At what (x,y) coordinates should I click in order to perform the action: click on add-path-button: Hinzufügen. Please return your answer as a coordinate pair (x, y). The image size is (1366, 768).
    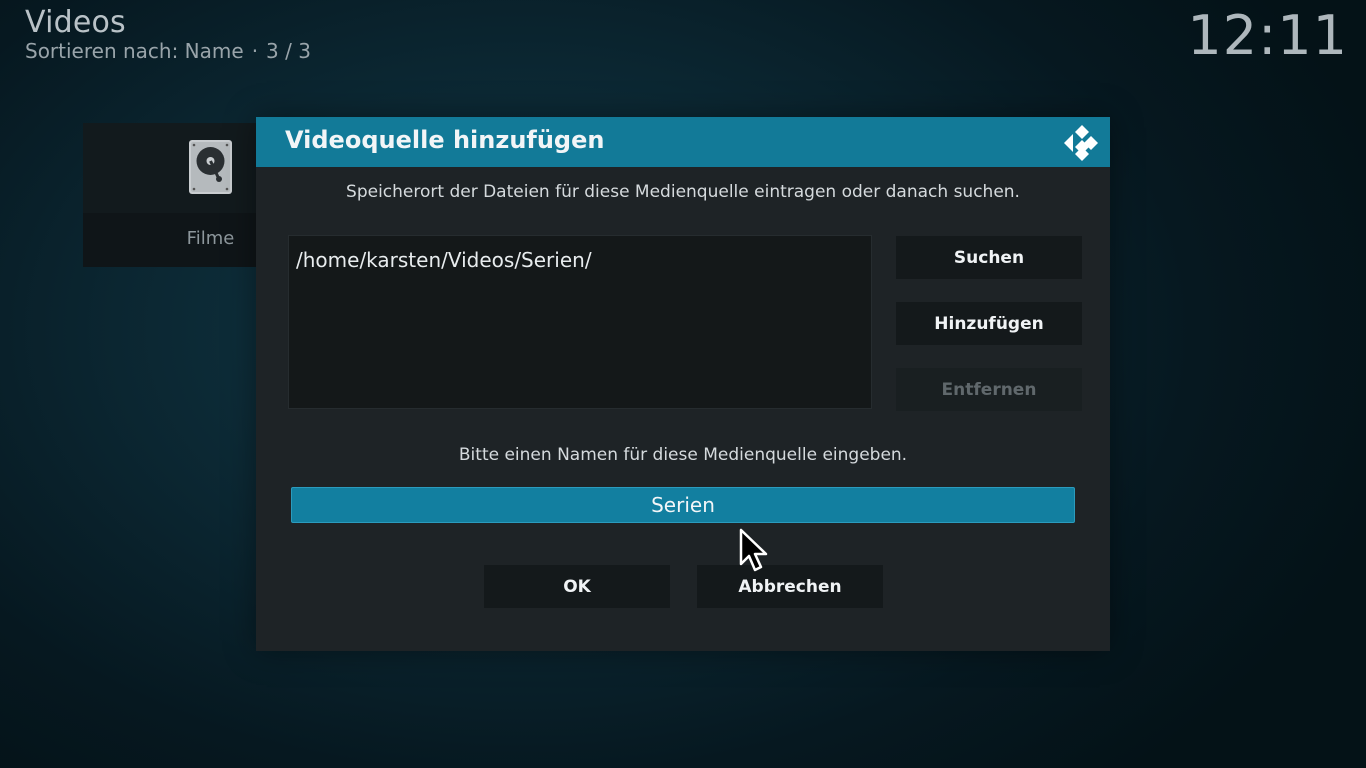
    Looking at the image, I should click on (989, 323).